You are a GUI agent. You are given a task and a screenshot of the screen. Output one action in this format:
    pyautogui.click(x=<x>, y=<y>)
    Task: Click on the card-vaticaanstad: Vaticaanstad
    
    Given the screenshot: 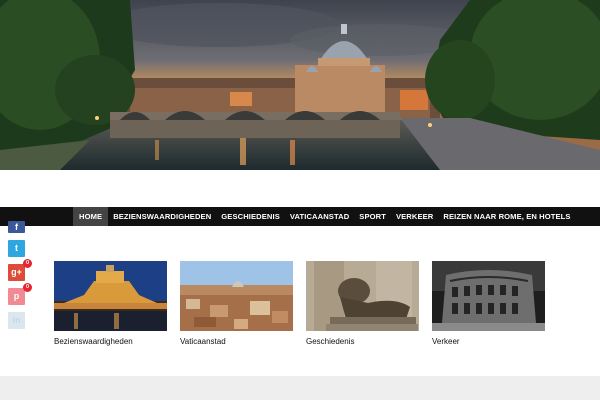 What is the action you would take?
    pyautogui.click(x=236, y=303)
    